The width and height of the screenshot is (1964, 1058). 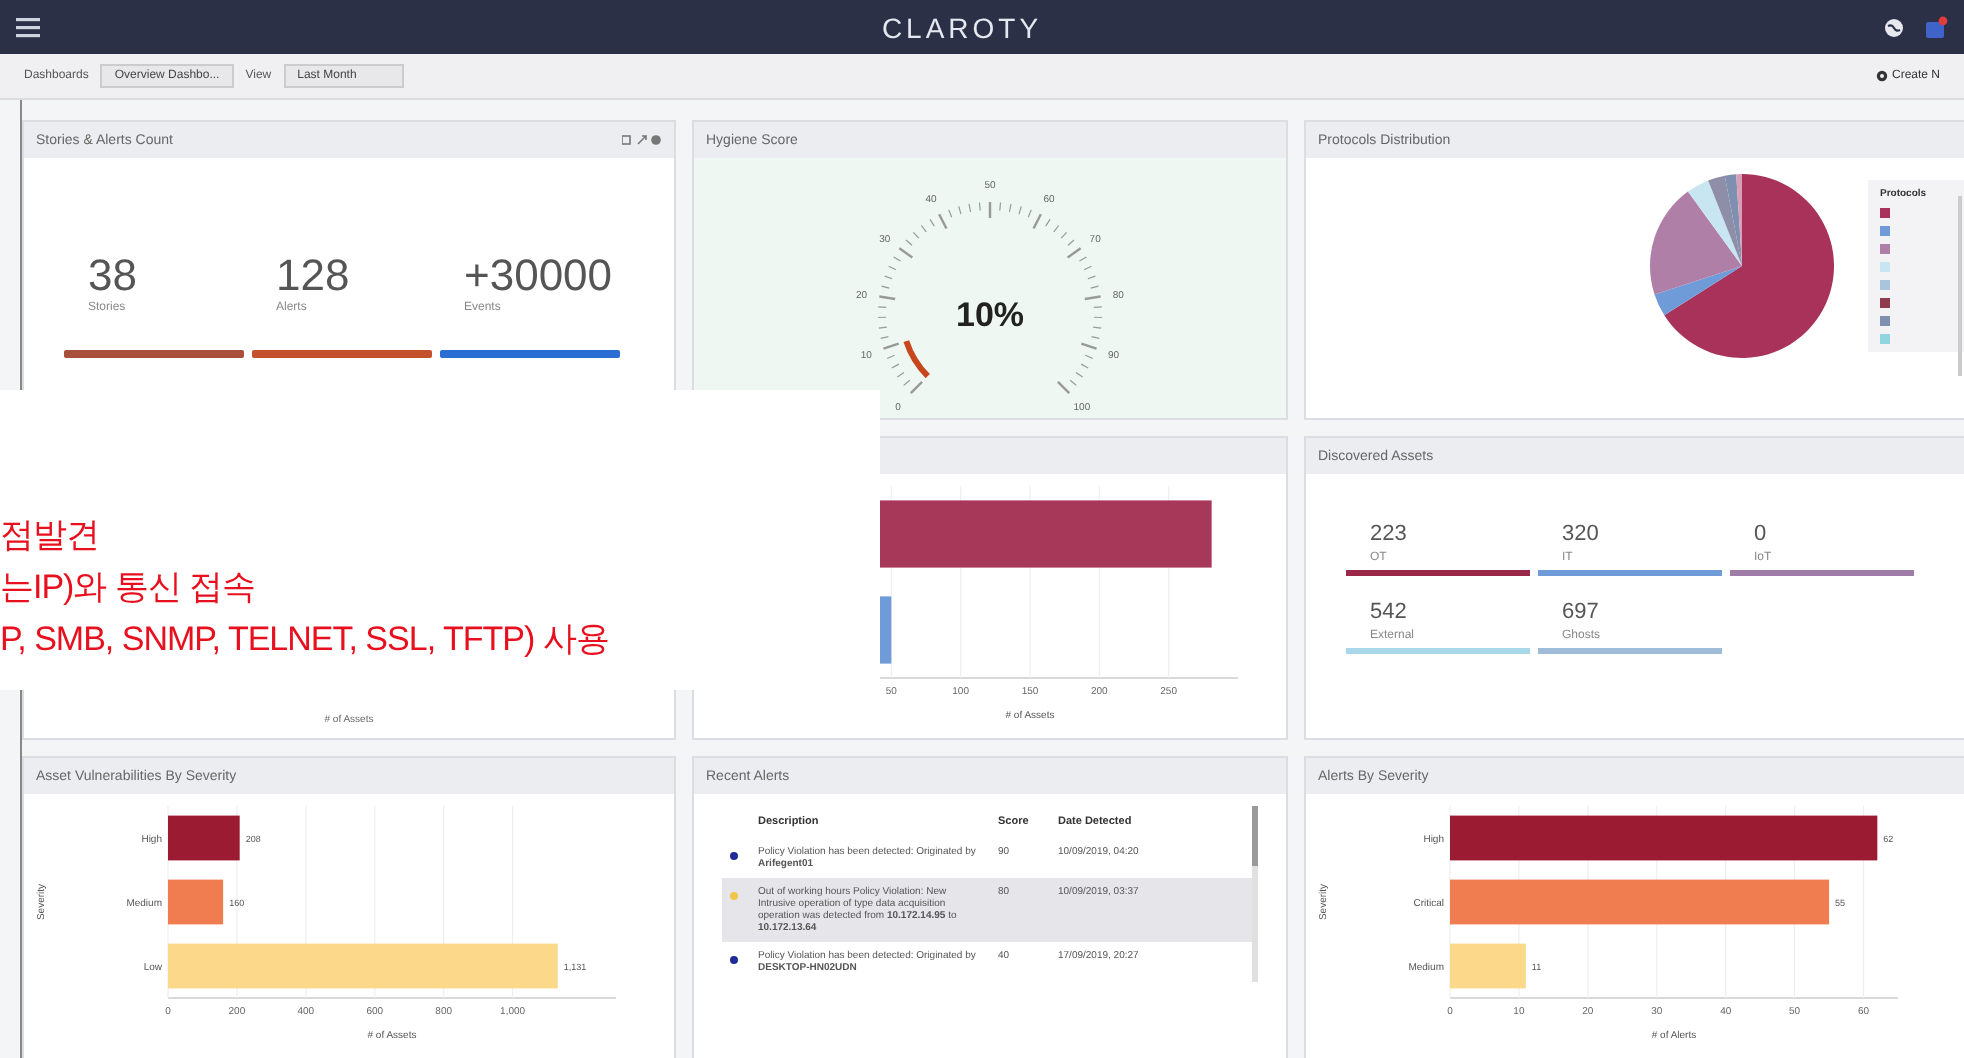 I want to click on asset-count: 0, so click(x=1760, y=534).